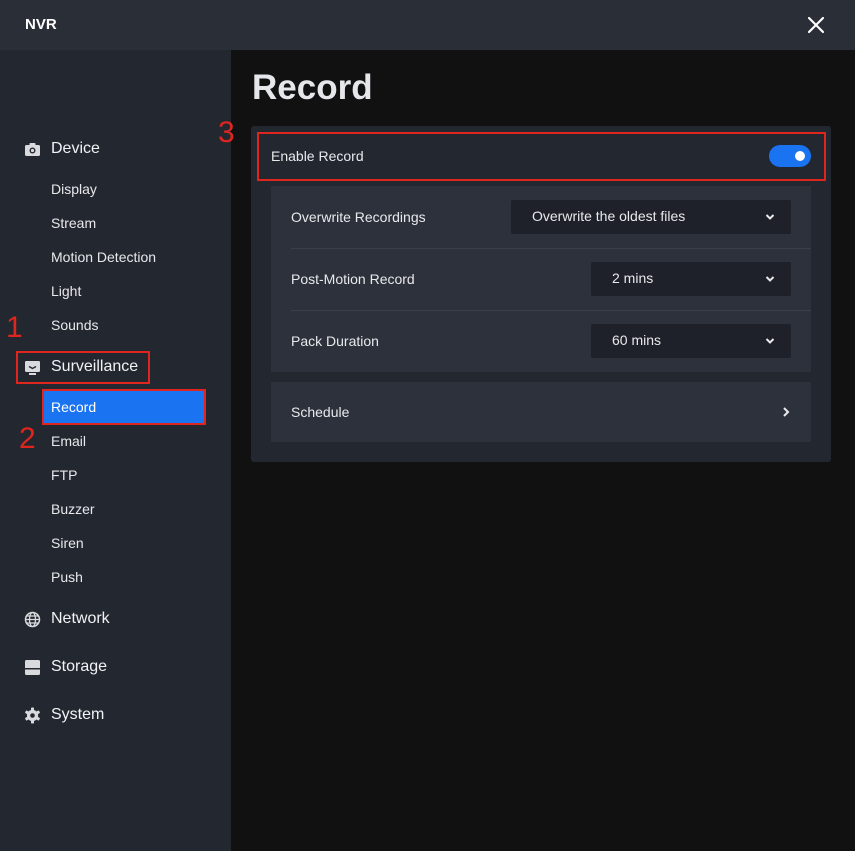 The width and height of the screenshot is (855, 851). I want to click on overwrite-recordings-select: Overwrite the oldest files, so click(651, 217).